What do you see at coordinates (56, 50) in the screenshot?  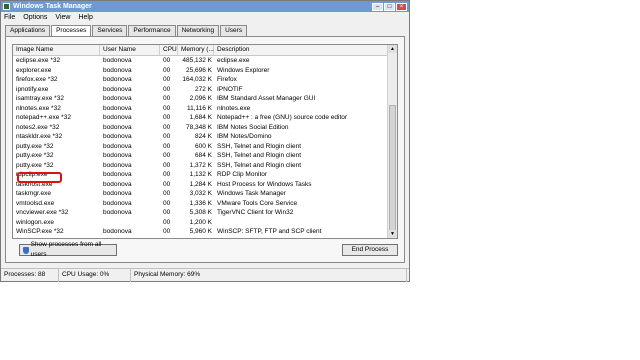 I see `column-image-name: Image Name` at bounding box center [56, 50].